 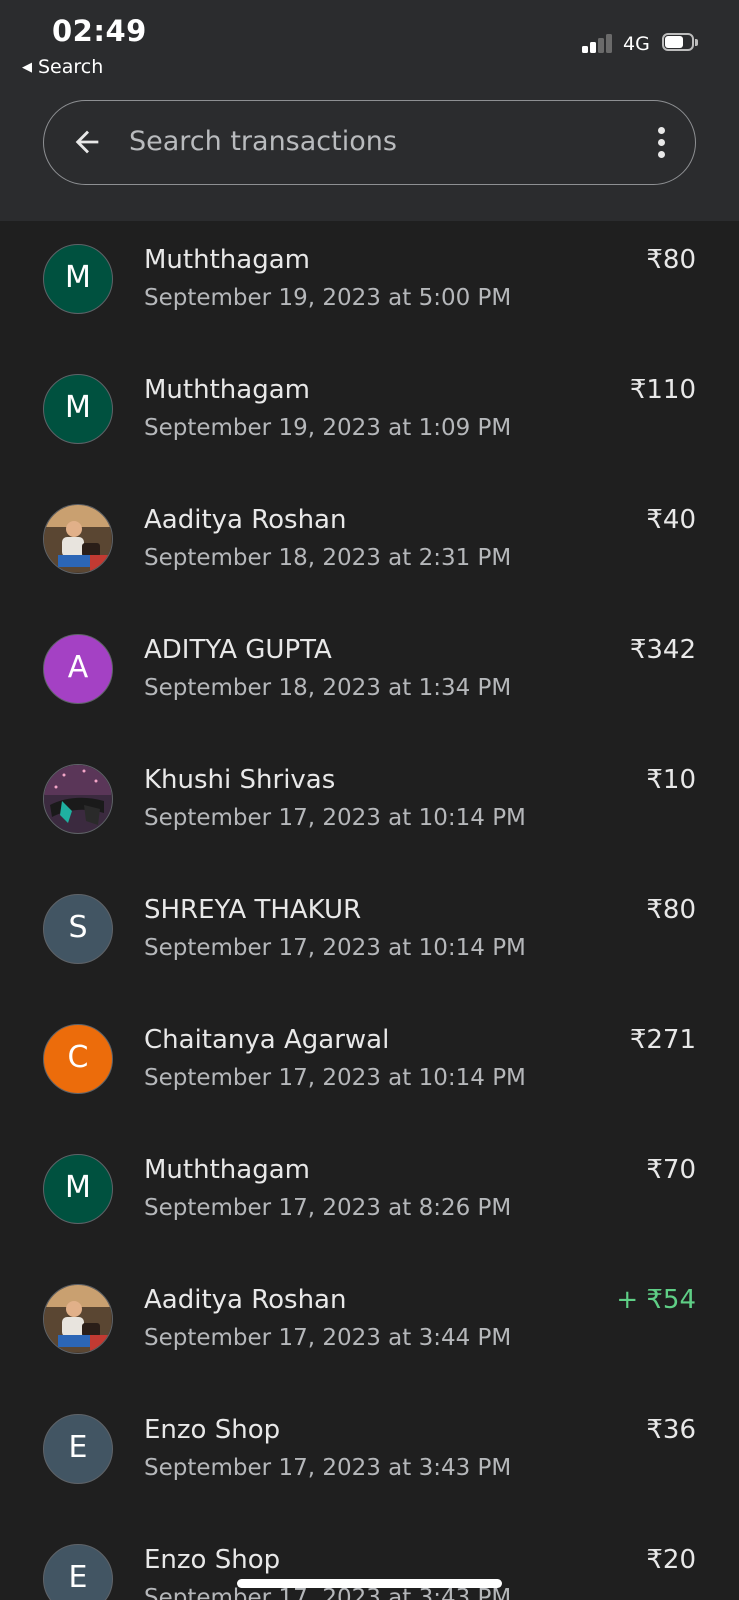 I want to click on search-bar: Search transactions, so click(x=369, y=142).